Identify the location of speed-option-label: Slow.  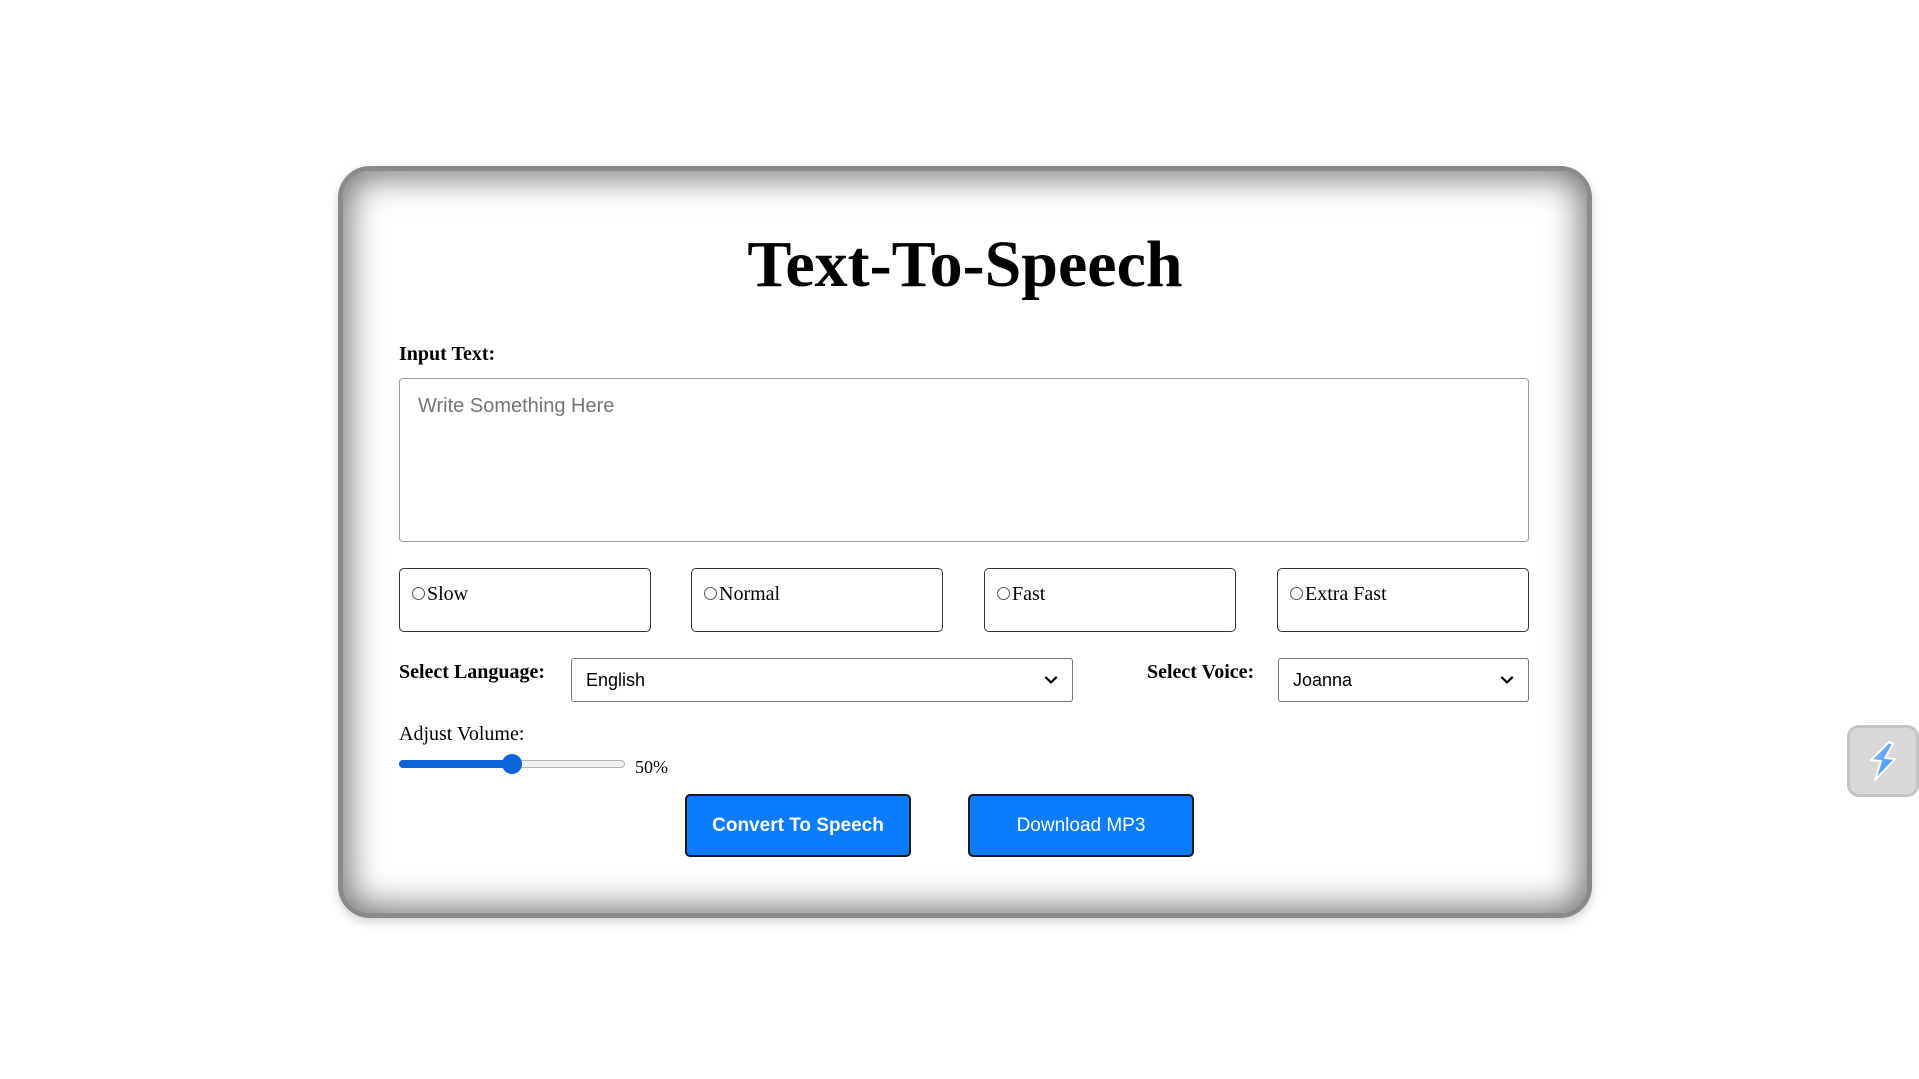
(448, 594).